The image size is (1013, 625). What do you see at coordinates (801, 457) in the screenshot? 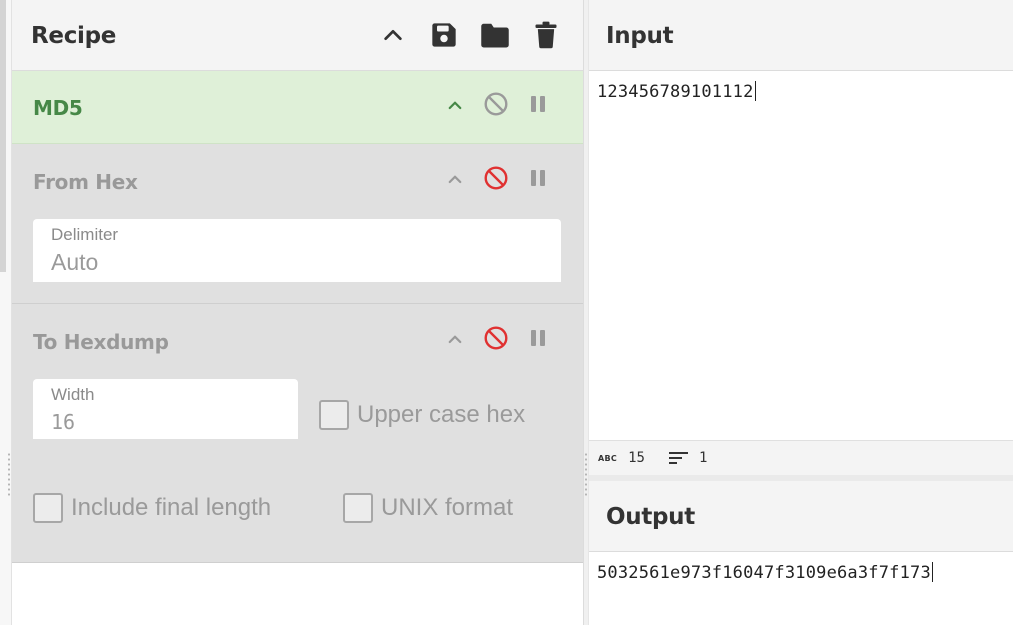
I see `input-status-bar: ABC 15 1` at bounding box center [801, 457].